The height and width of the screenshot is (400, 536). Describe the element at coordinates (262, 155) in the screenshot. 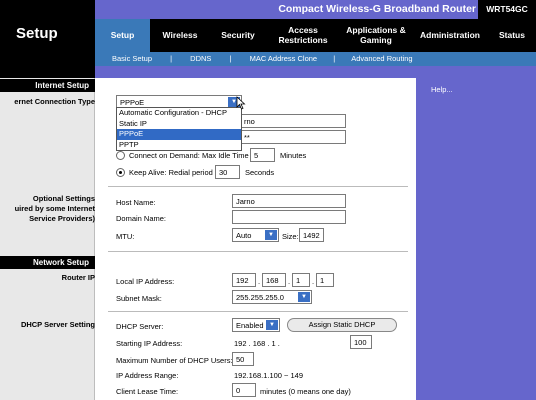

I see `idle-time-input: 5` at that location.